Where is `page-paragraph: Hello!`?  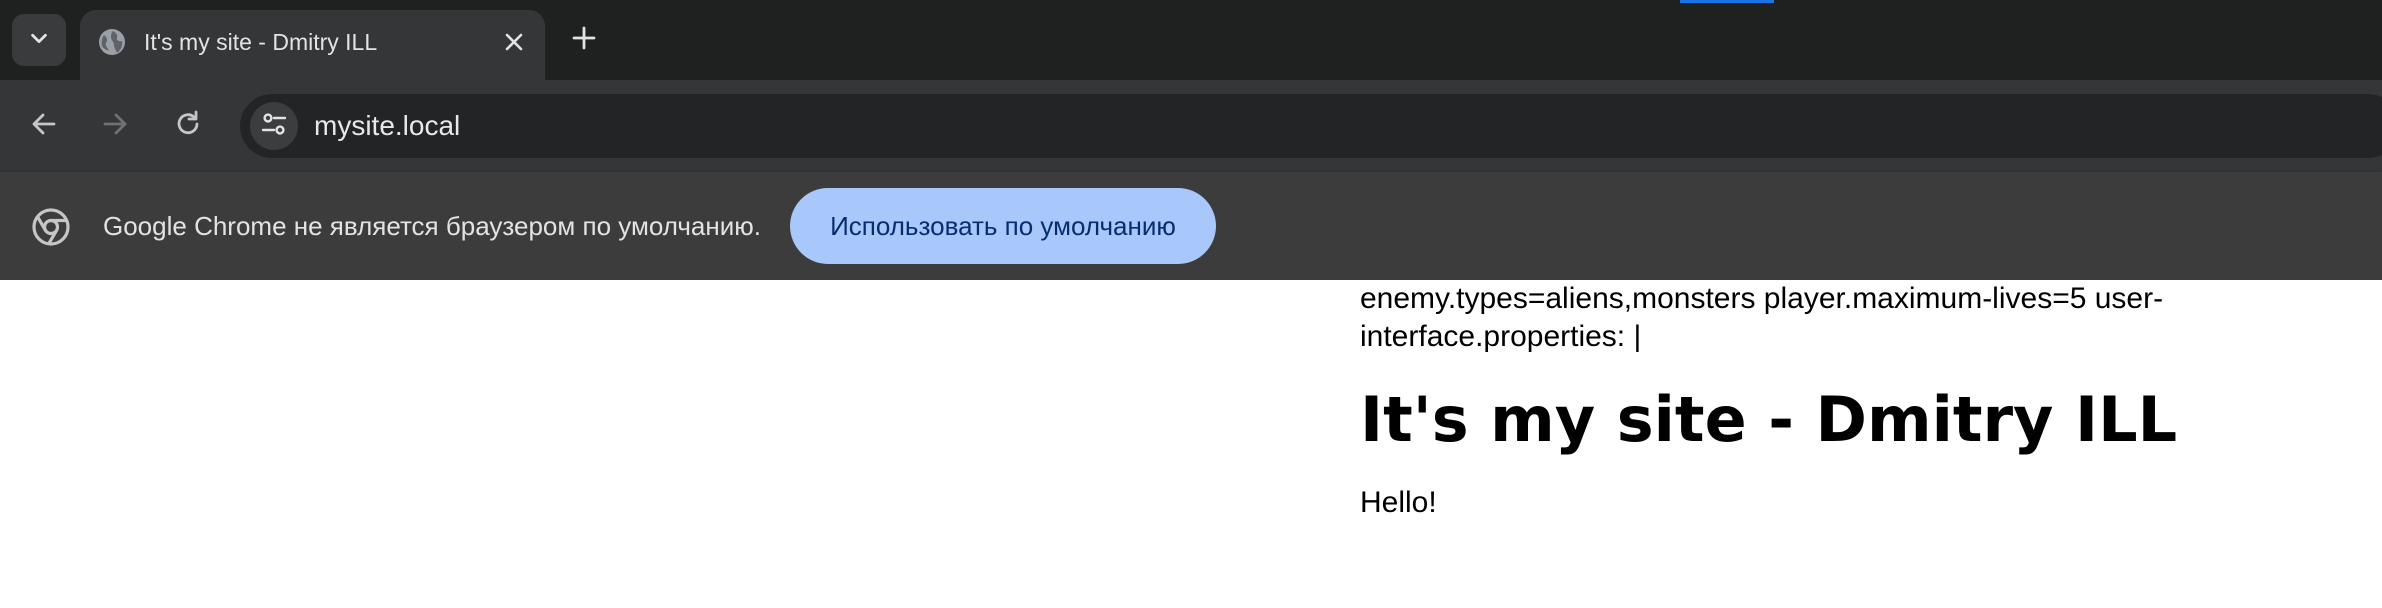
page-paragraph: Hello! is located at coordinates (1398, 502).